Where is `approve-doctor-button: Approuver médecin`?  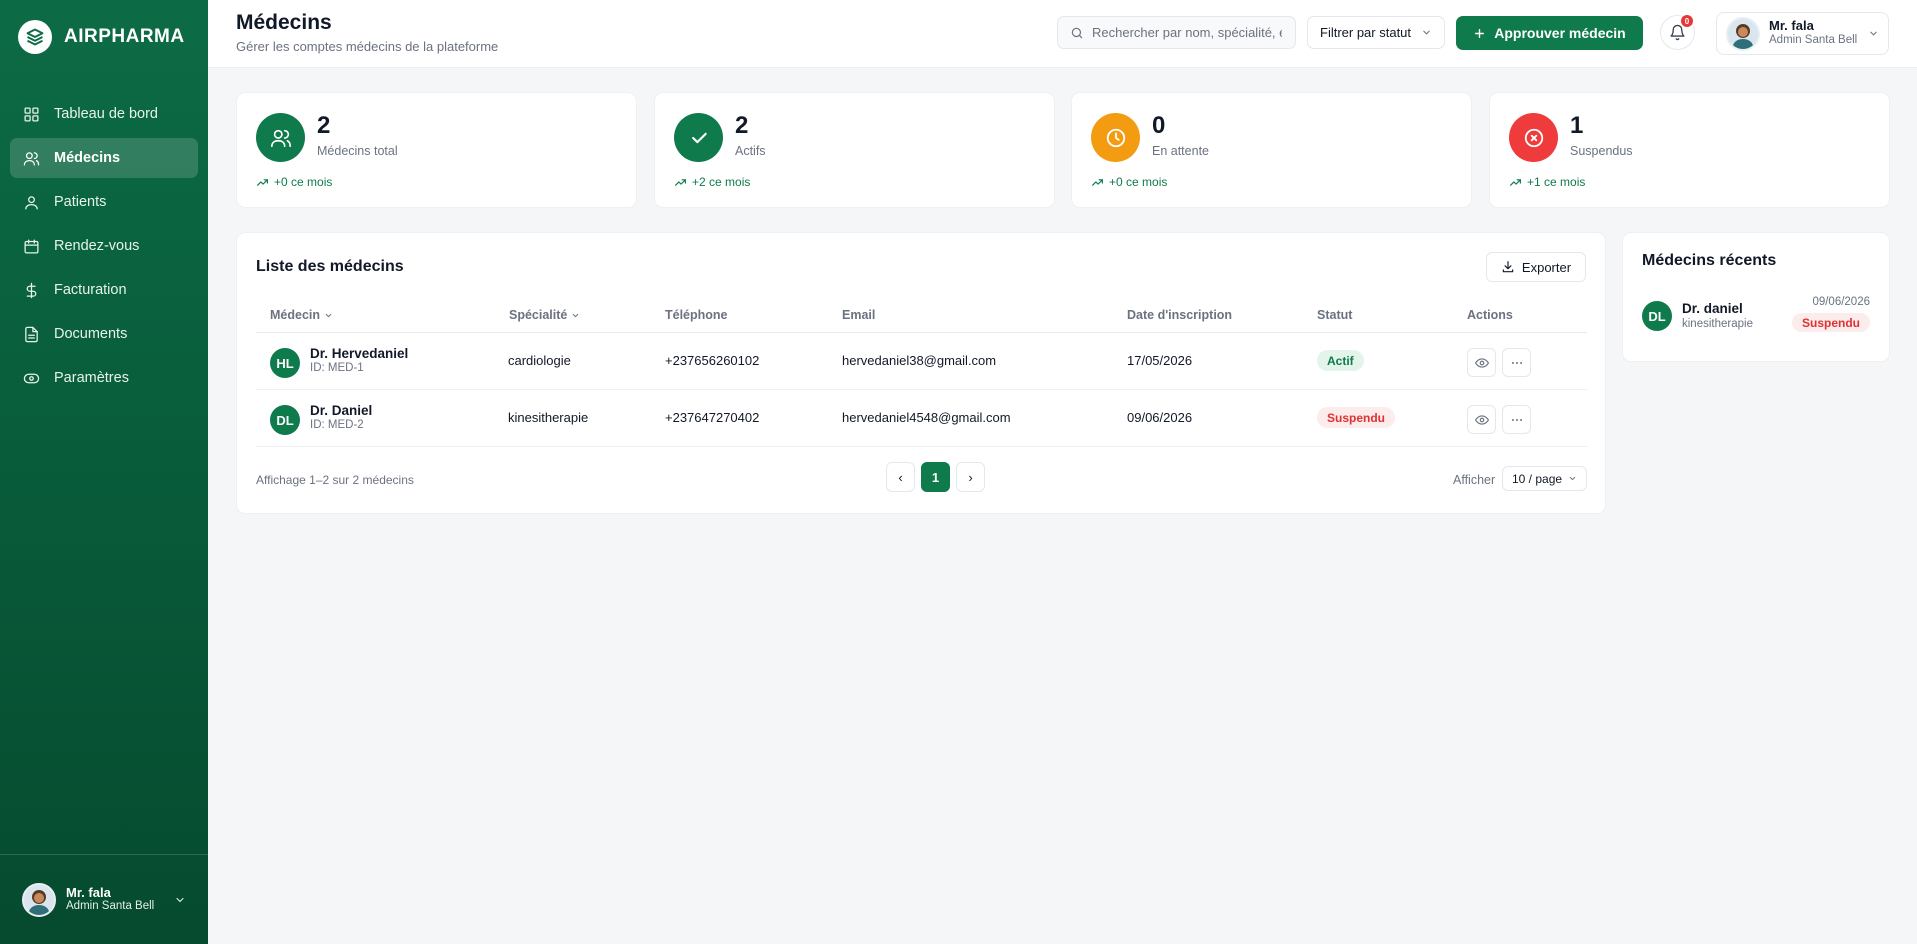 approve-doctor-button: Approuver médecin is located at coordinates (1549, 33).